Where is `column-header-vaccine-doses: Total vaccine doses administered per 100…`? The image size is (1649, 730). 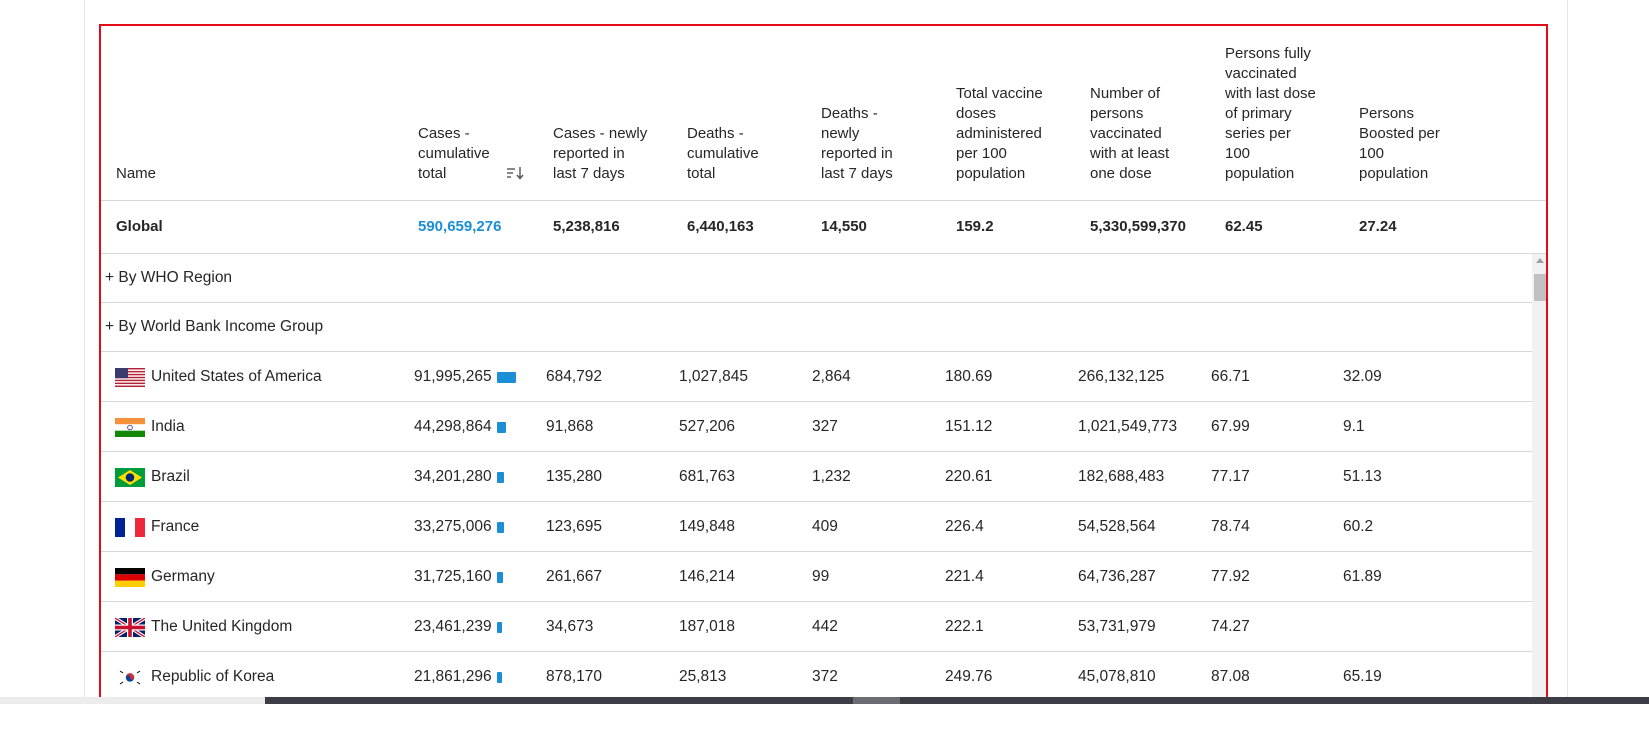
column-header-vaccine-doses: Total vaccine doses administered per 100… is located at coordinates (999, 134).